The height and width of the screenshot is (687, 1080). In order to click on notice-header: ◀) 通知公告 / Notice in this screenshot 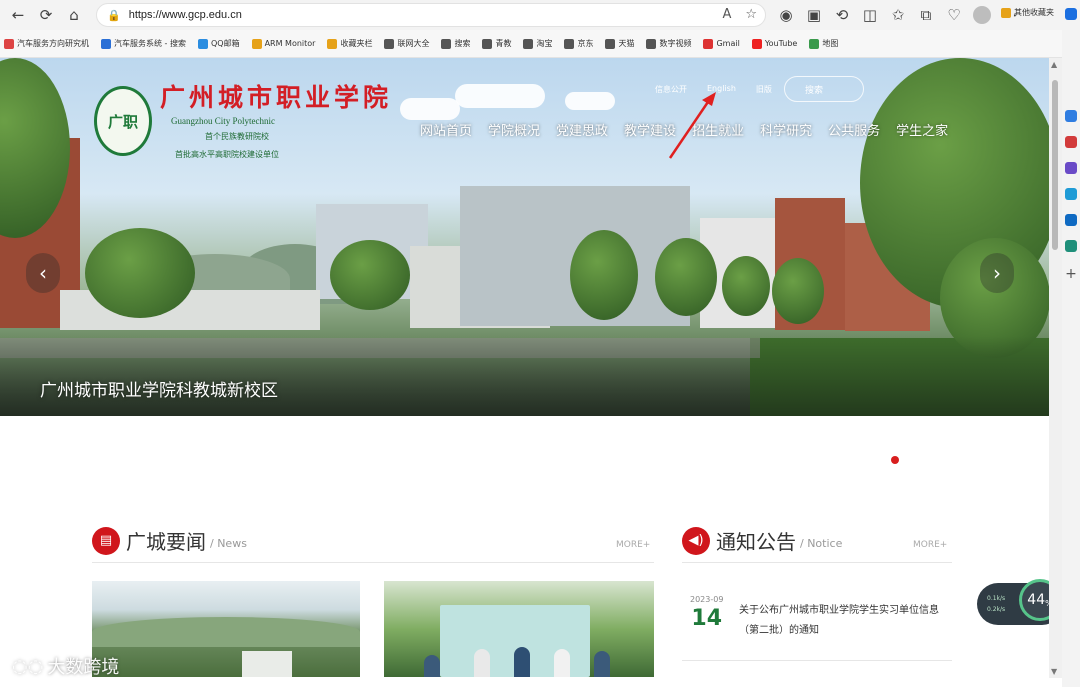, I will do `click(762, 540)`.